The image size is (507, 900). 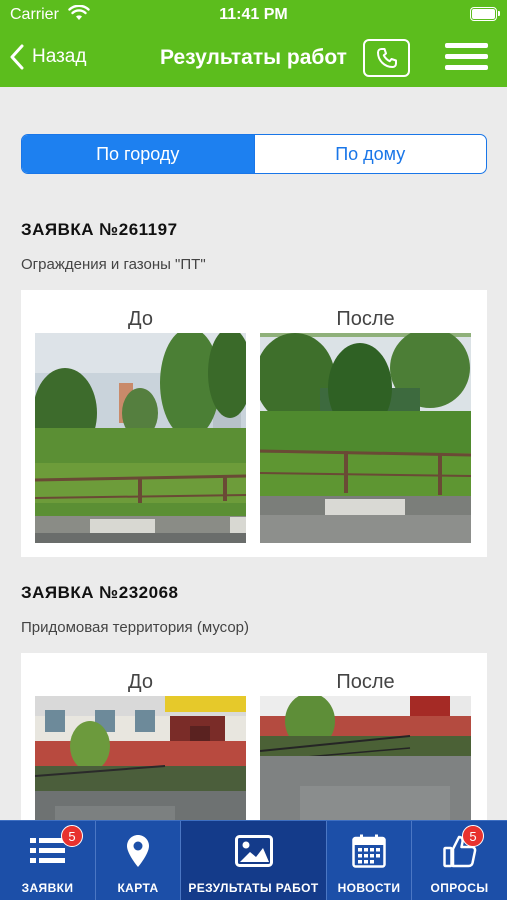 I want to click on tab-requests: 5 ЗАЯВКИ, so click(x=48, y=860).